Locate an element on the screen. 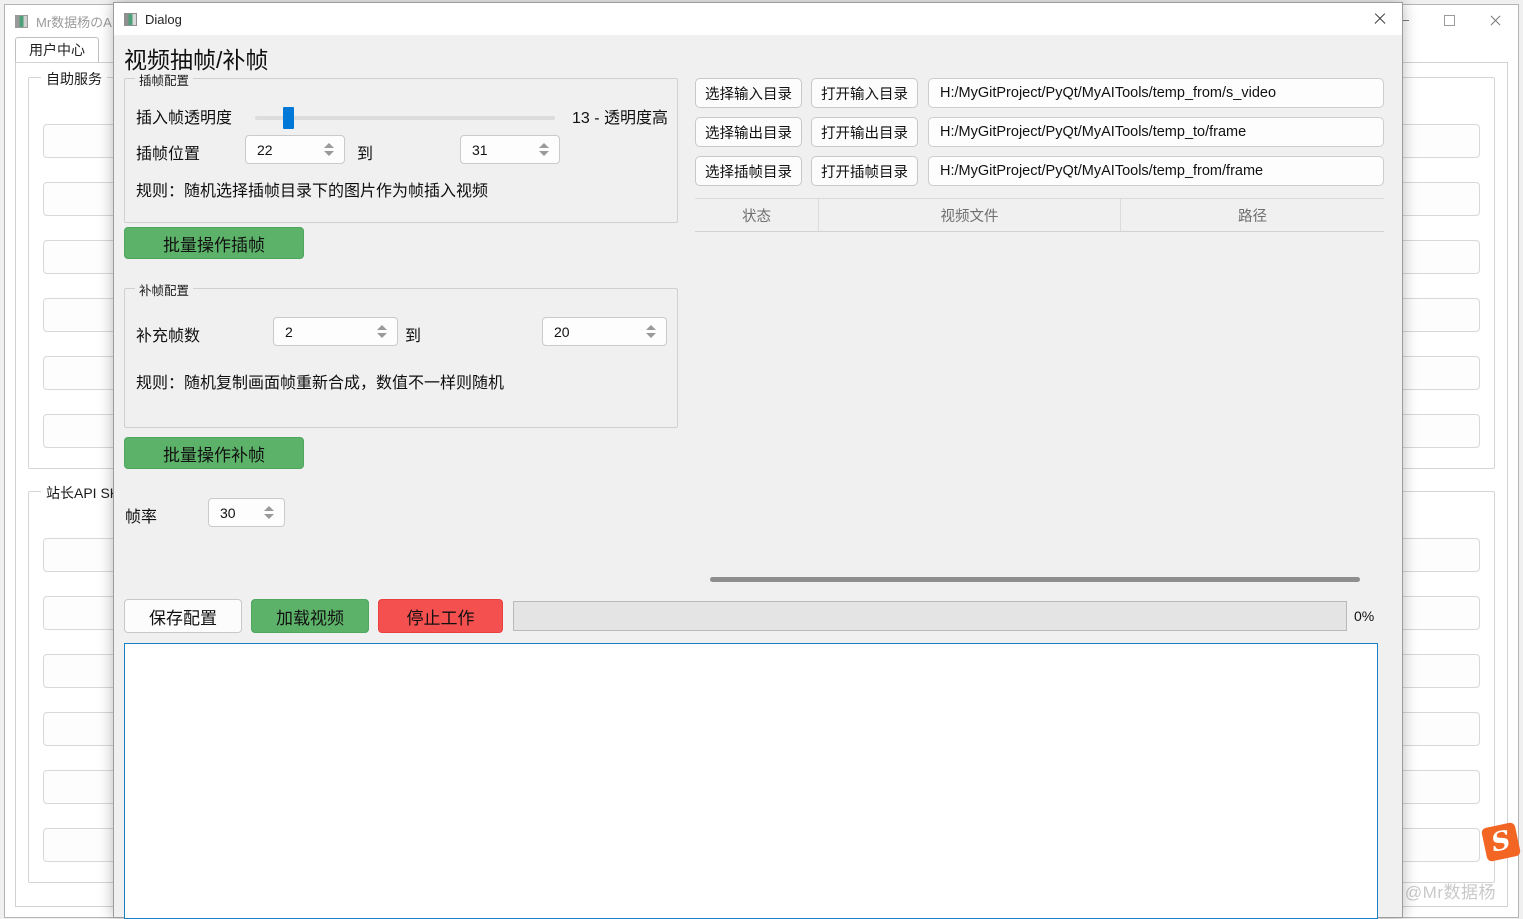 This screenshot has height=919, width=1523. insert-rule-text: 规则：随机选择插帧目录下的图片作为帧插入视频 is located at coordinates (312, 191).